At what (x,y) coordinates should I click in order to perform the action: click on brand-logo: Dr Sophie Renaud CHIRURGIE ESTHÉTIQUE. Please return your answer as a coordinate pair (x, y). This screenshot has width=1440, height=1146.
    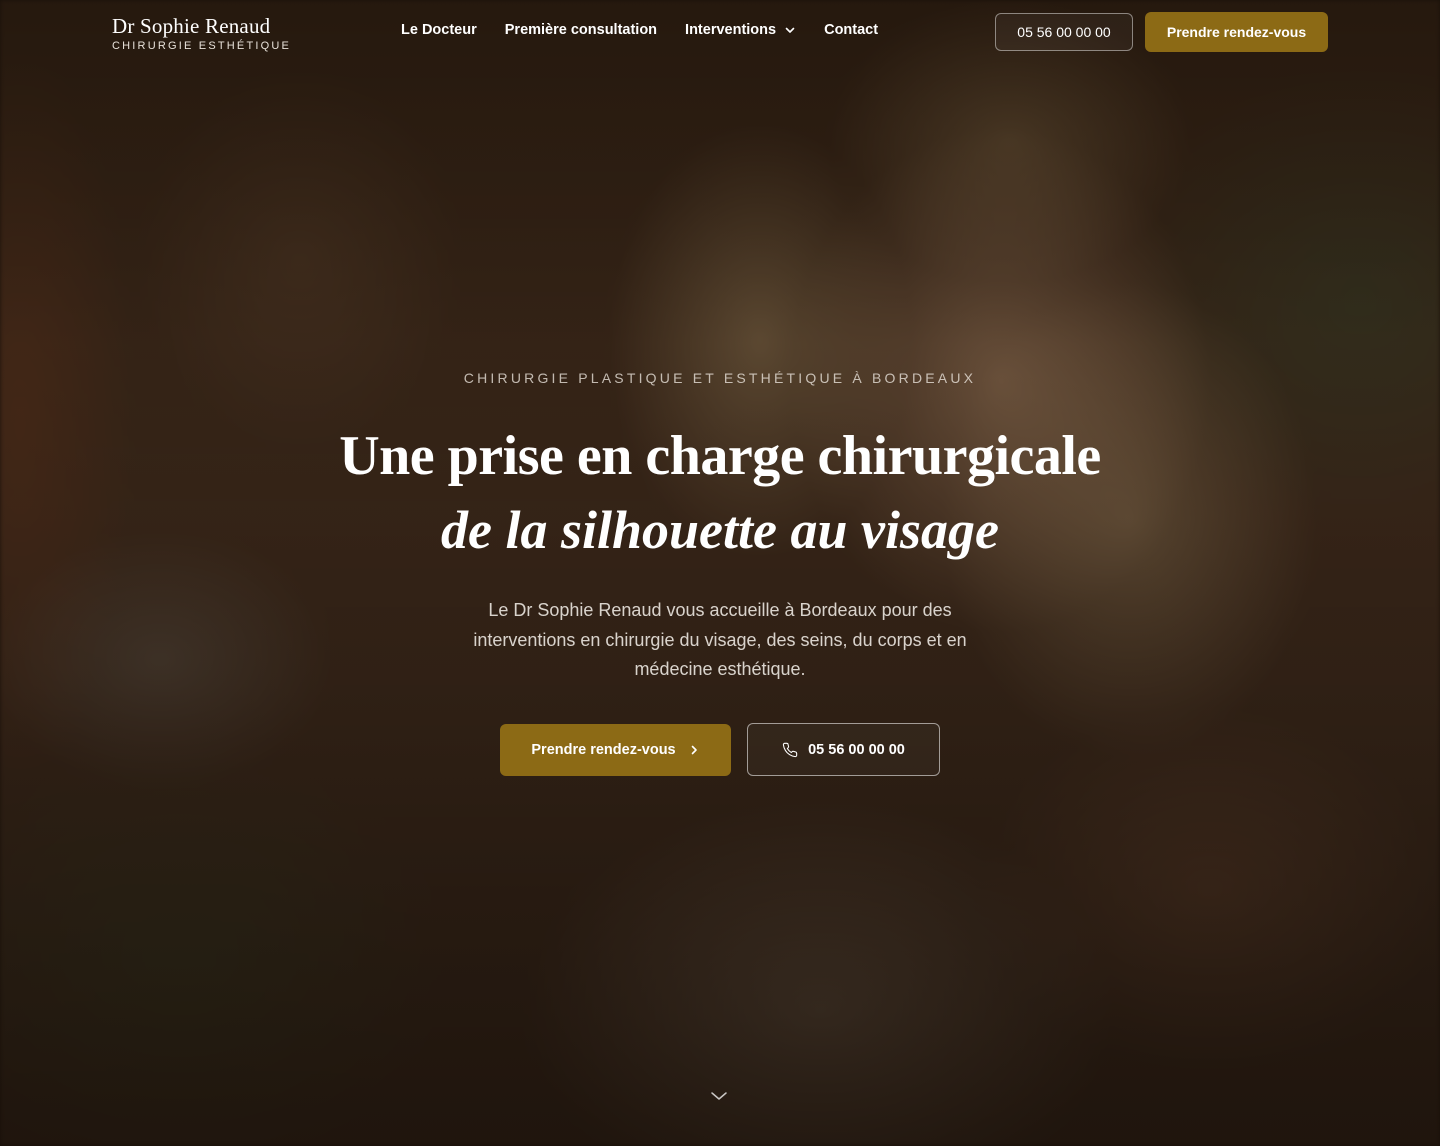
    Looking at the image, I should click on (201, 33).